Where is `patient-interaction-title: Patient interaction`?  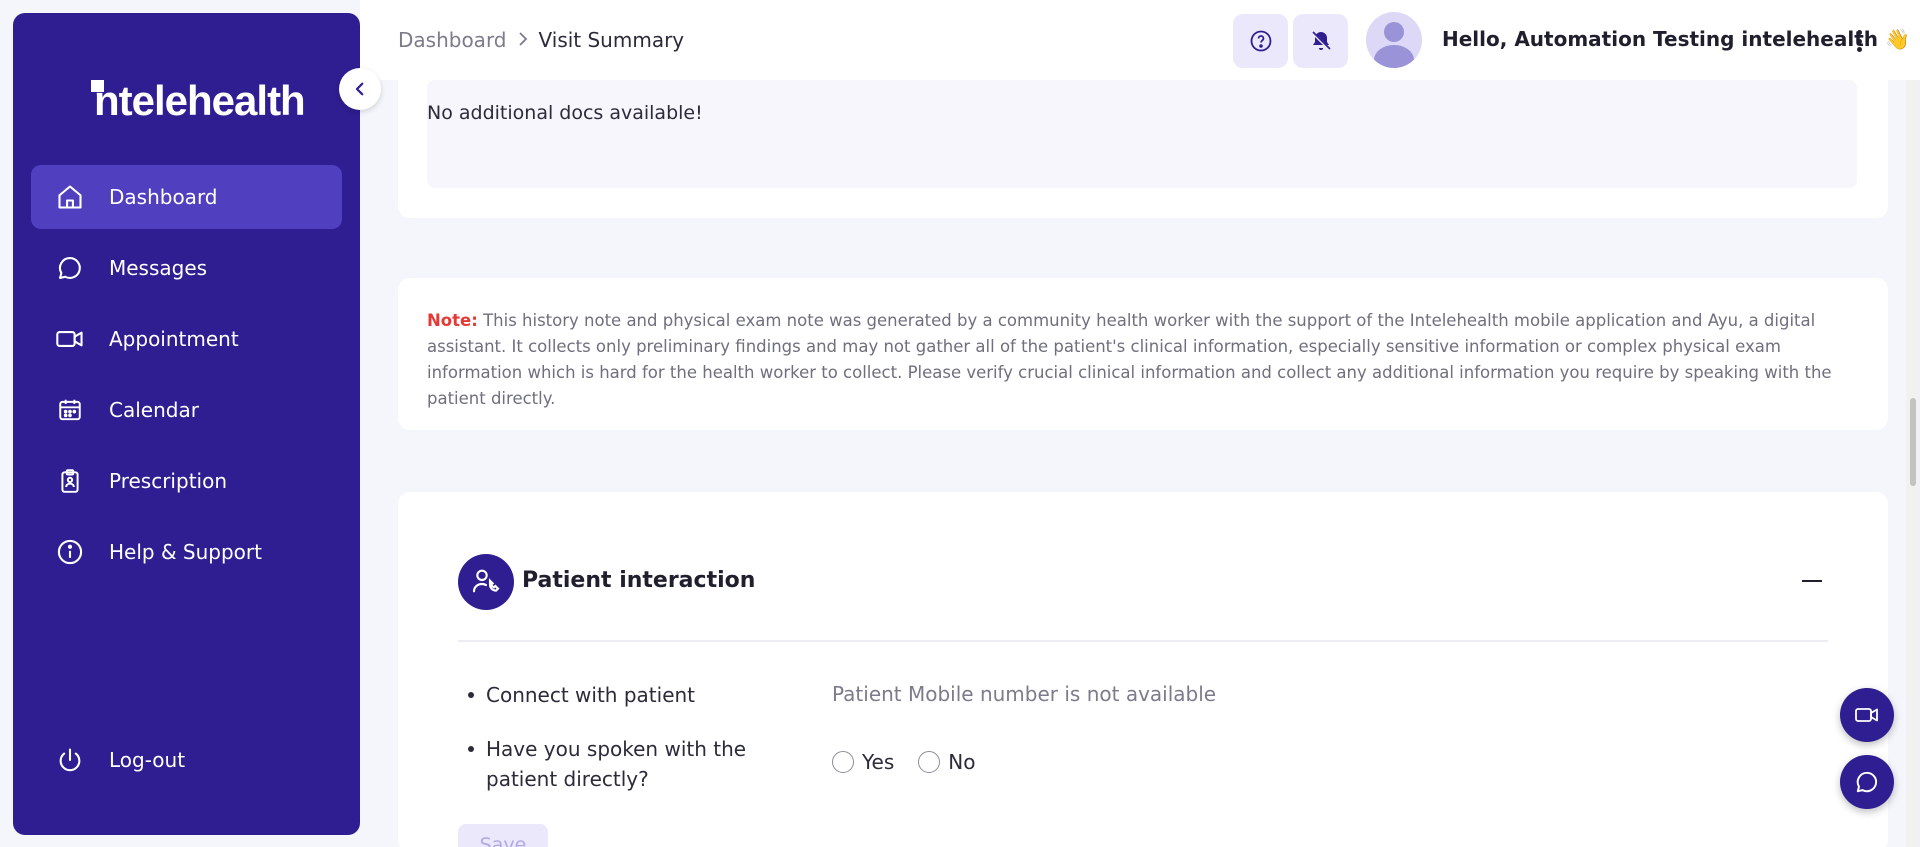
patient-interaction-title: Patient interaction is located at coordinates (639, 580).